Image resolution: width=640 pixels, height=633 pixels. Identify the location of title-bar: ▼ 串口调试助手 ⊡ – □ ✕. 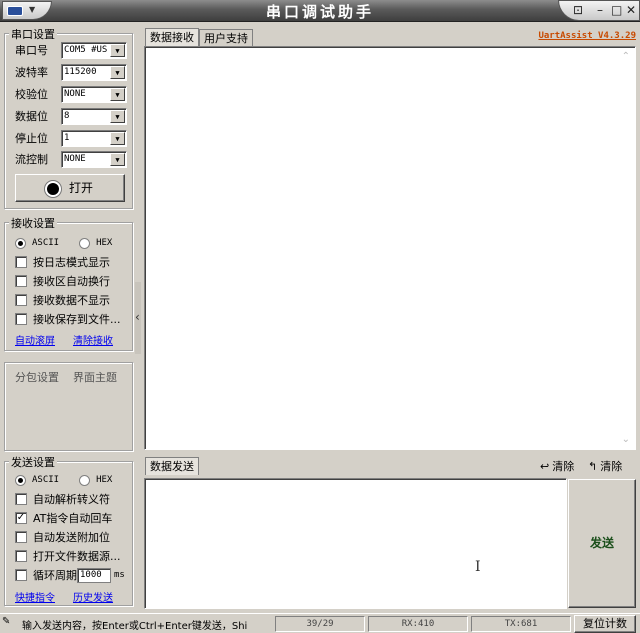
(320, 11).